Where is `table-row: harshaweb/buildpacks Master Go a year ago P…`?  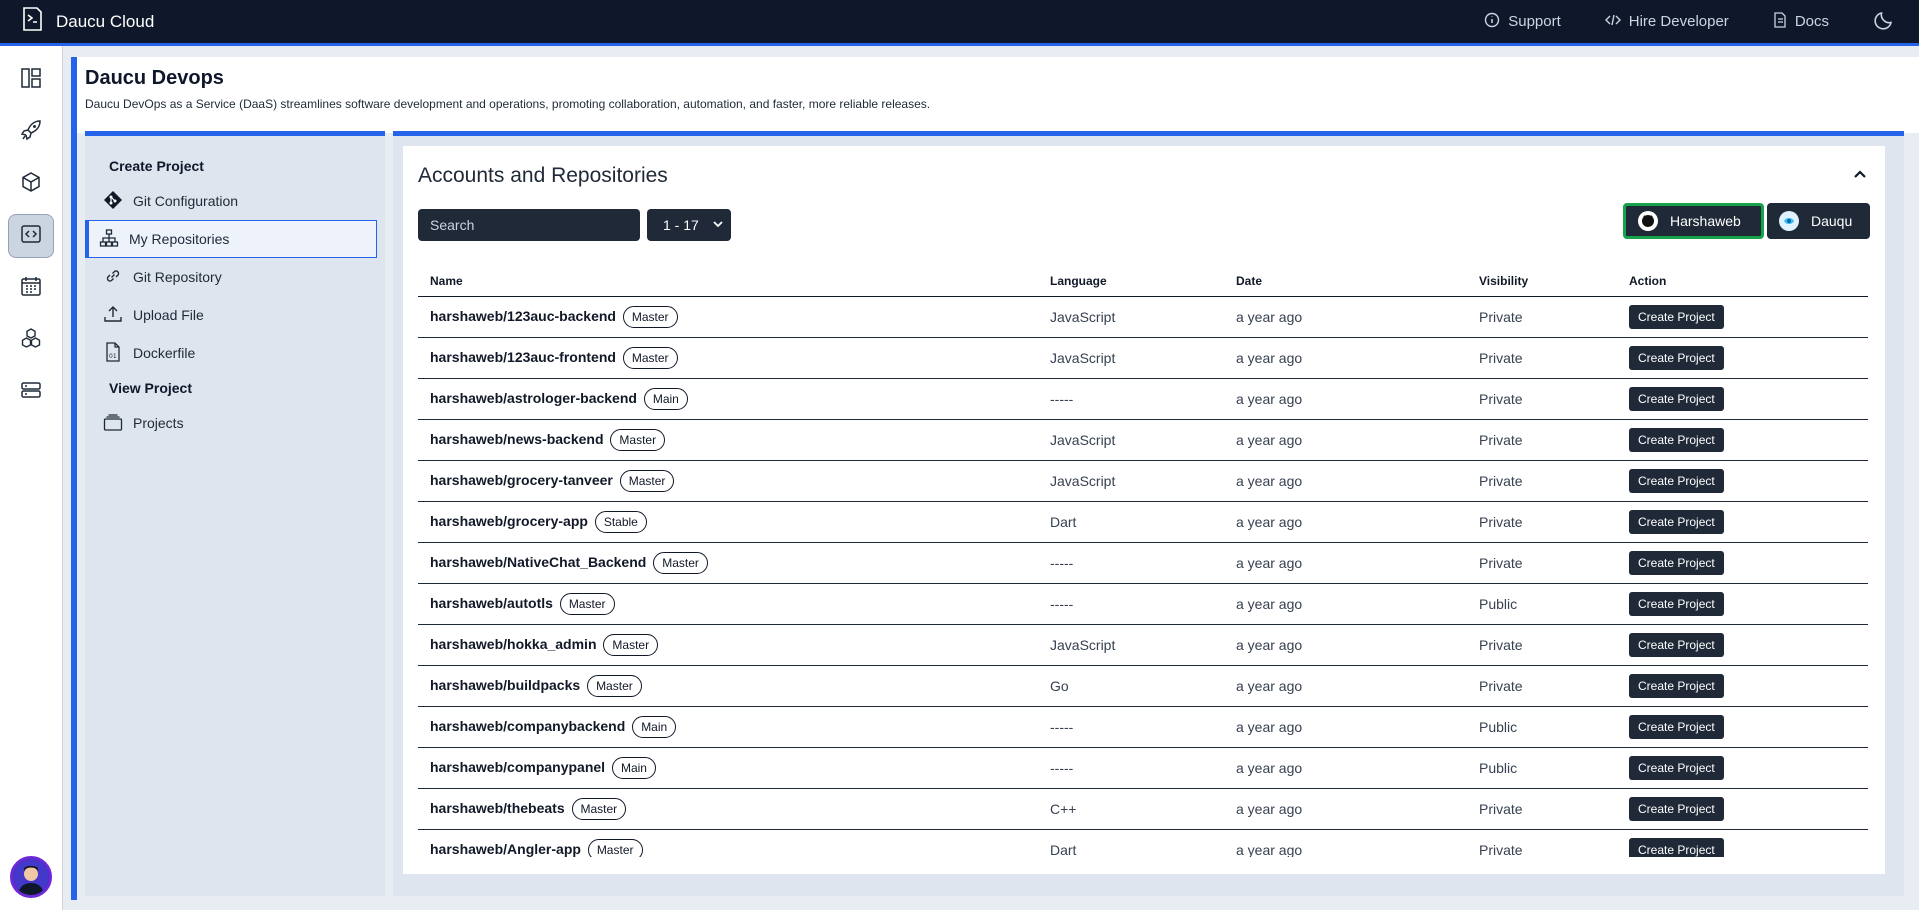
table-row: harshaweb/buildpacks Master Go a year ago P… is located at coordinates (1143, 686).